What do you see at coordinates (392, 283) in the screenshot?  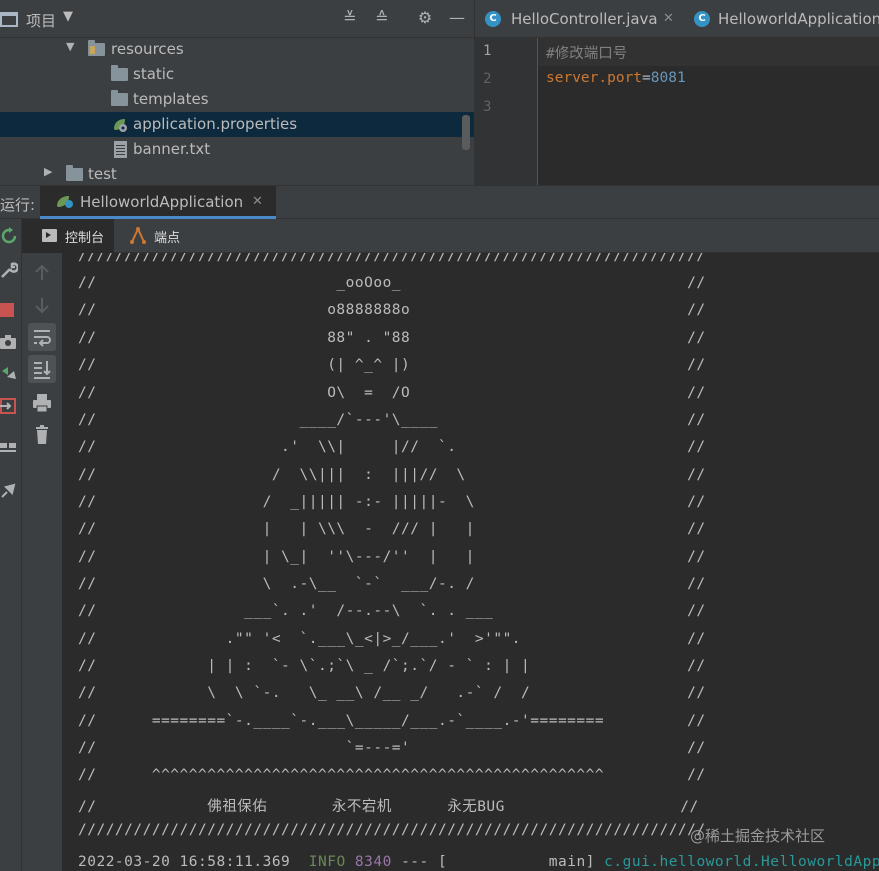 I see `console-line: // _ooOoo_ //` at bounding box center [392, 283].